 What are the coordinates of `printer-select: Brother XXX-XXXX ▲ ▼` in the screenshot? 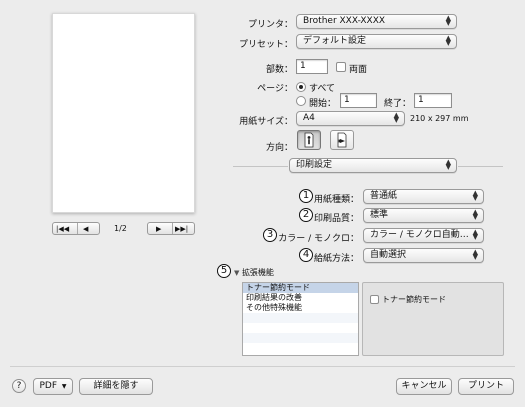 It's located at (376, 21).